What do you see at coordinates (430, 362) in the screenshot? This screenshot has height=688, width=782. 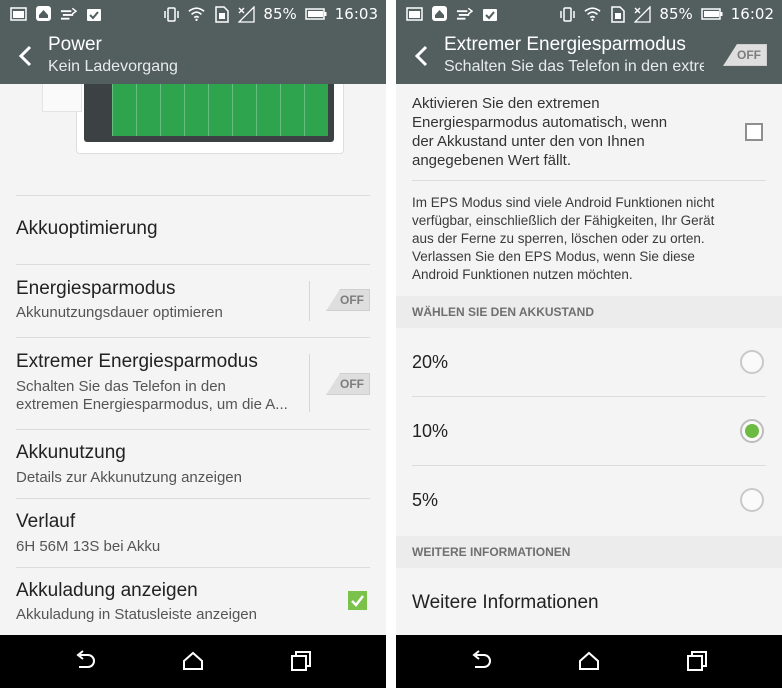 I see `level-option-label: 20%` at bounding box center [430, 362].